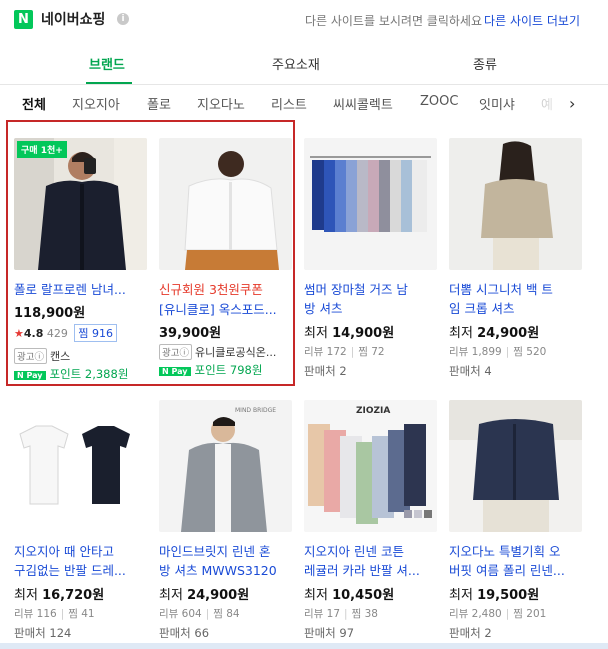 The image size is (608, 649). Describe the element at coordinates (497, 103) in the screenshot. I see `brand-item: 잇미샤` at that location.